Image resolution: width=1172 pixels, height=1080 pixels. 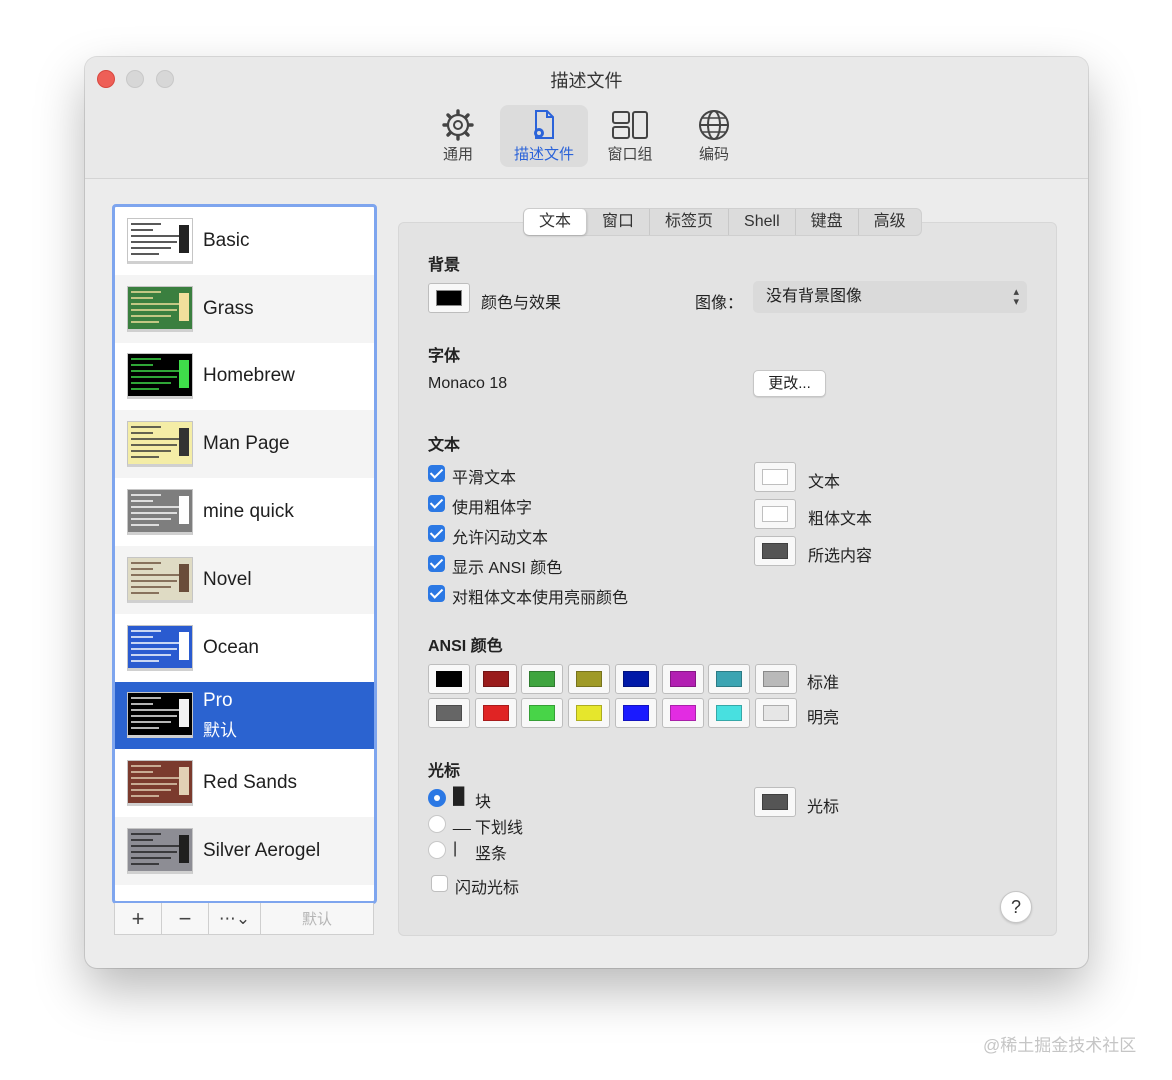 I want to click on profile-text: Novel, so click(x=227, y=580).